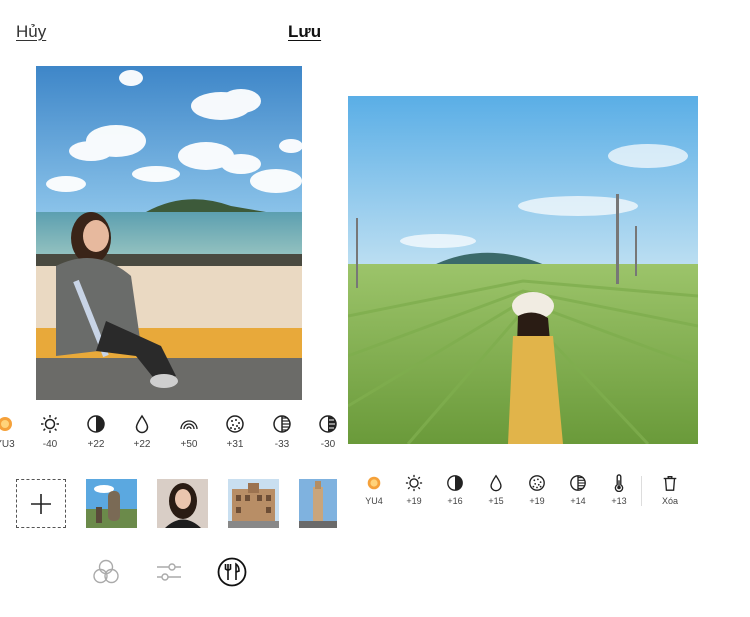 The height and width of the screenshot is (617, 750). What do you see at coordinates (12, 432) in the screenshot?
I see `filter-adjust: YU3` at bounding box center [12, 432].